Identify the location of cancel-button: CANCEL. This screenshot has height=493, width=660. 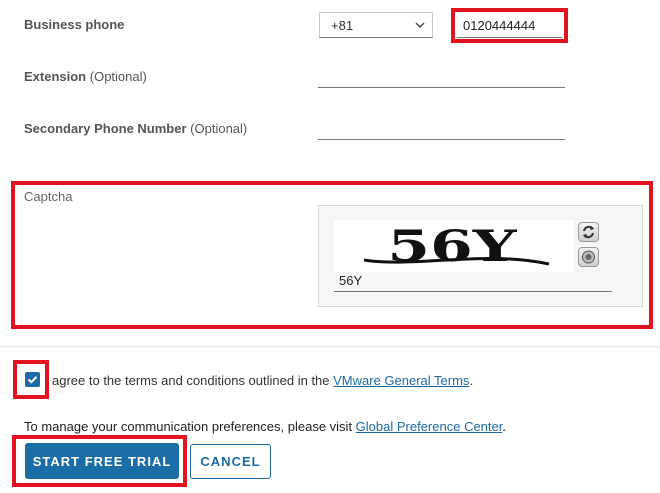
(230, 461).